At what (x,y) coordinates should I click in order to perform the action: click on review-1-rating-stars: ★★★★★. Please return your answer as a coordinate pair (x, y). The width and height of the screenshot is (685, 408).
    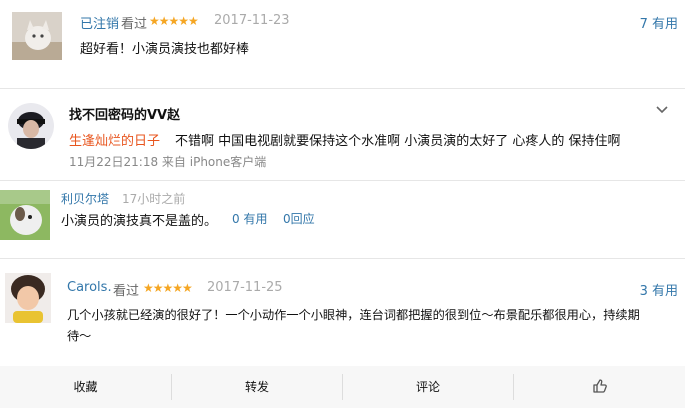
    Looking at the image, I should click on (174, 21).